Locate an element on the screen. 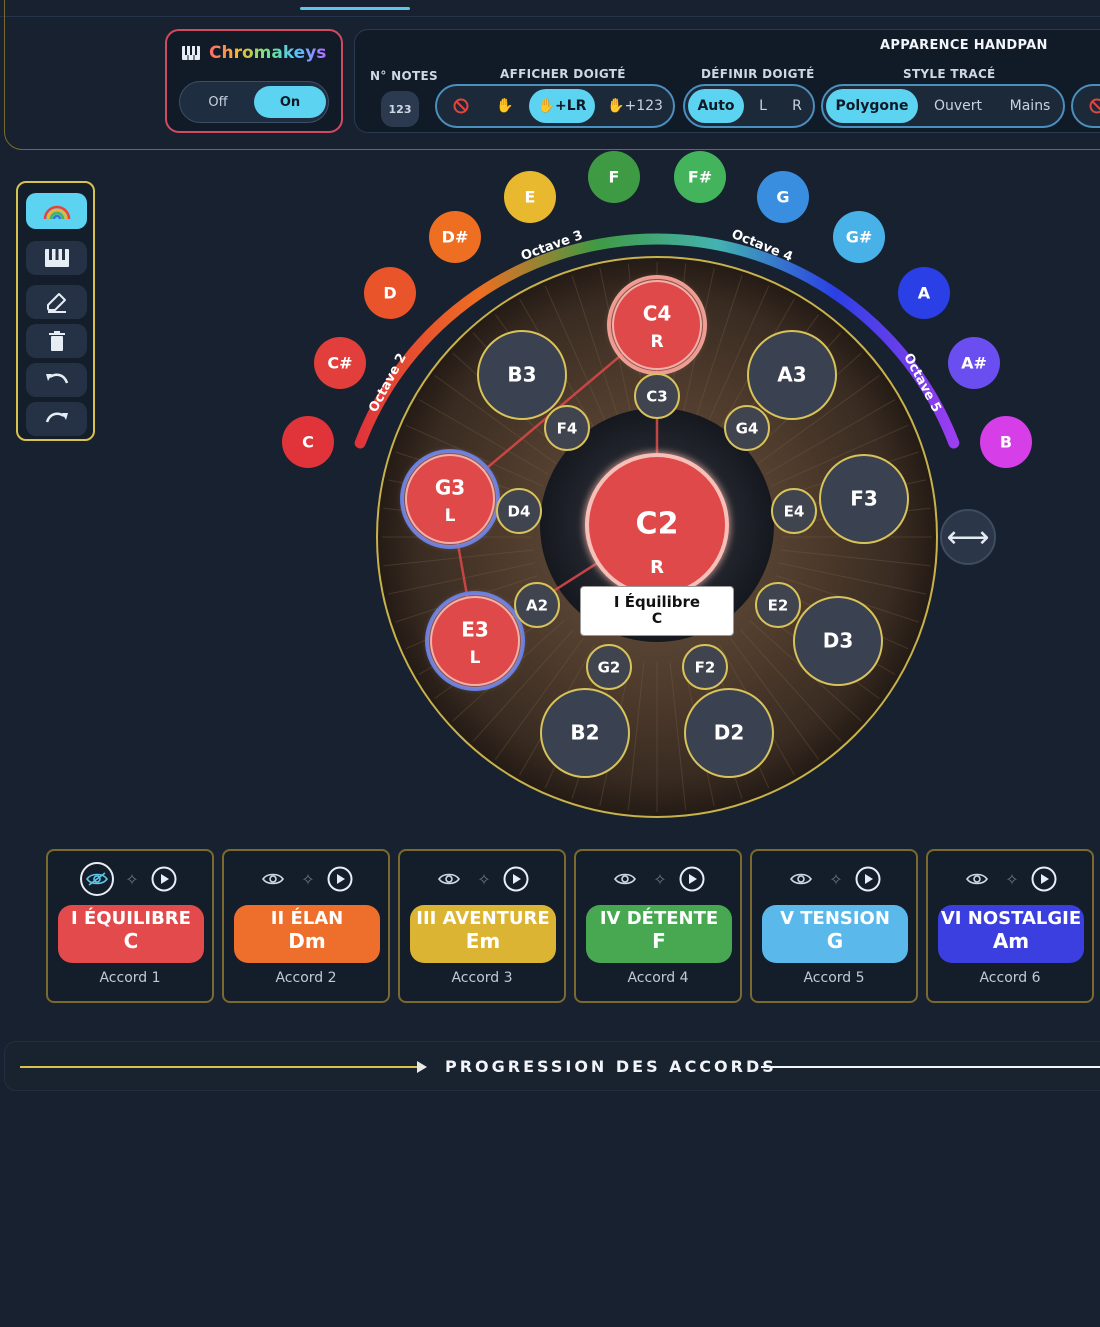 The width and height of the screenshot is (1100, 1327). style-ouvert-option: Ouvert is located at coordinates (958, 106).